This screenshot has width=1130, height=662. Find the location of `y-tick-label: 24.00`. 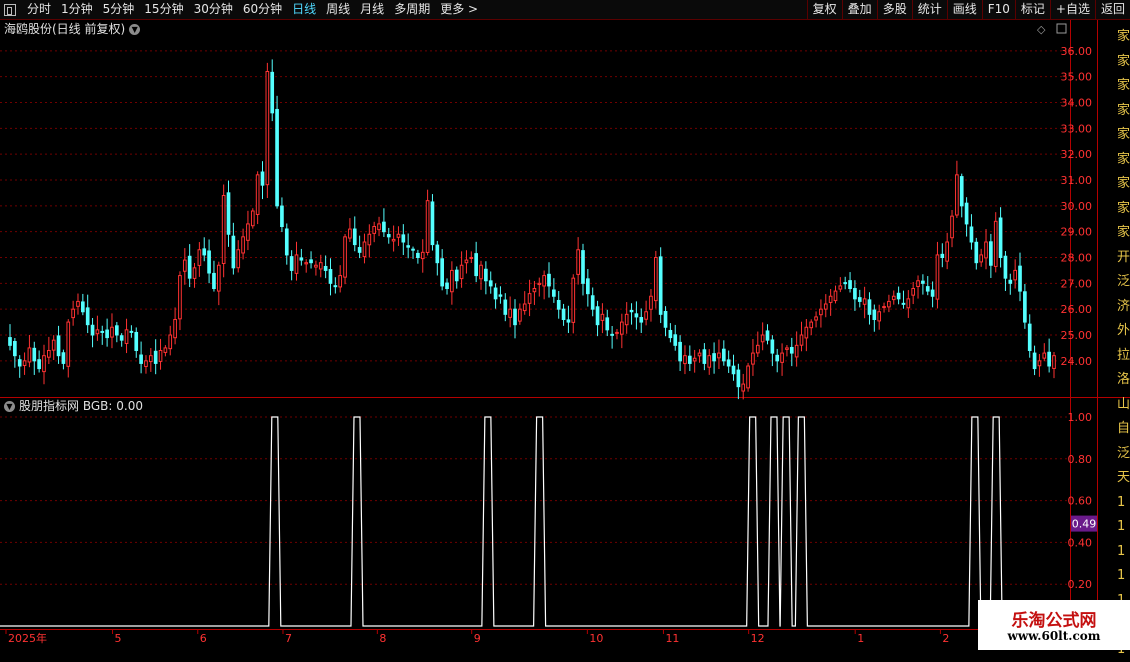

y-tick-label: 24.00 is located at coordinates (1077, 361).